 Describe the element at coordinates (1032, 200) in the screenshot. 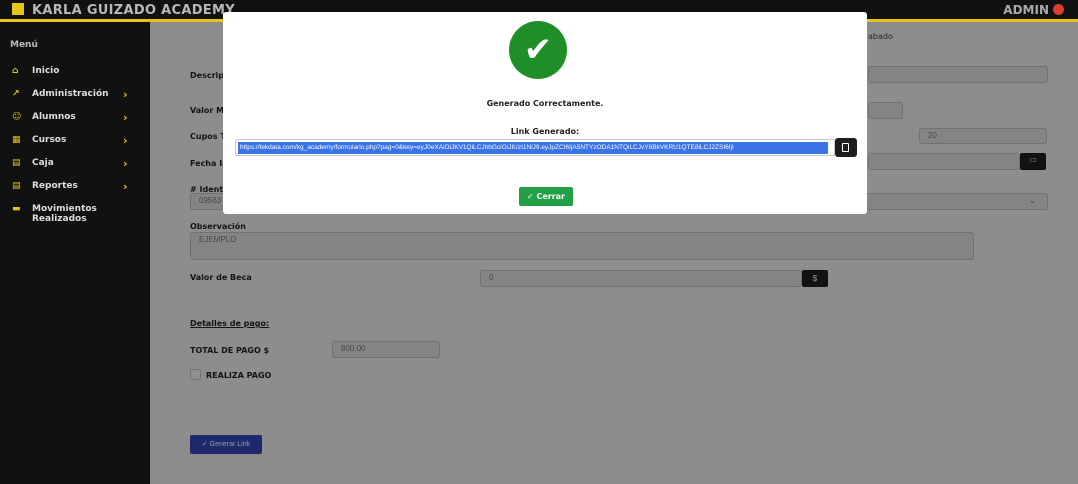

I see `chevron-down-icon: ⌄` at that location.